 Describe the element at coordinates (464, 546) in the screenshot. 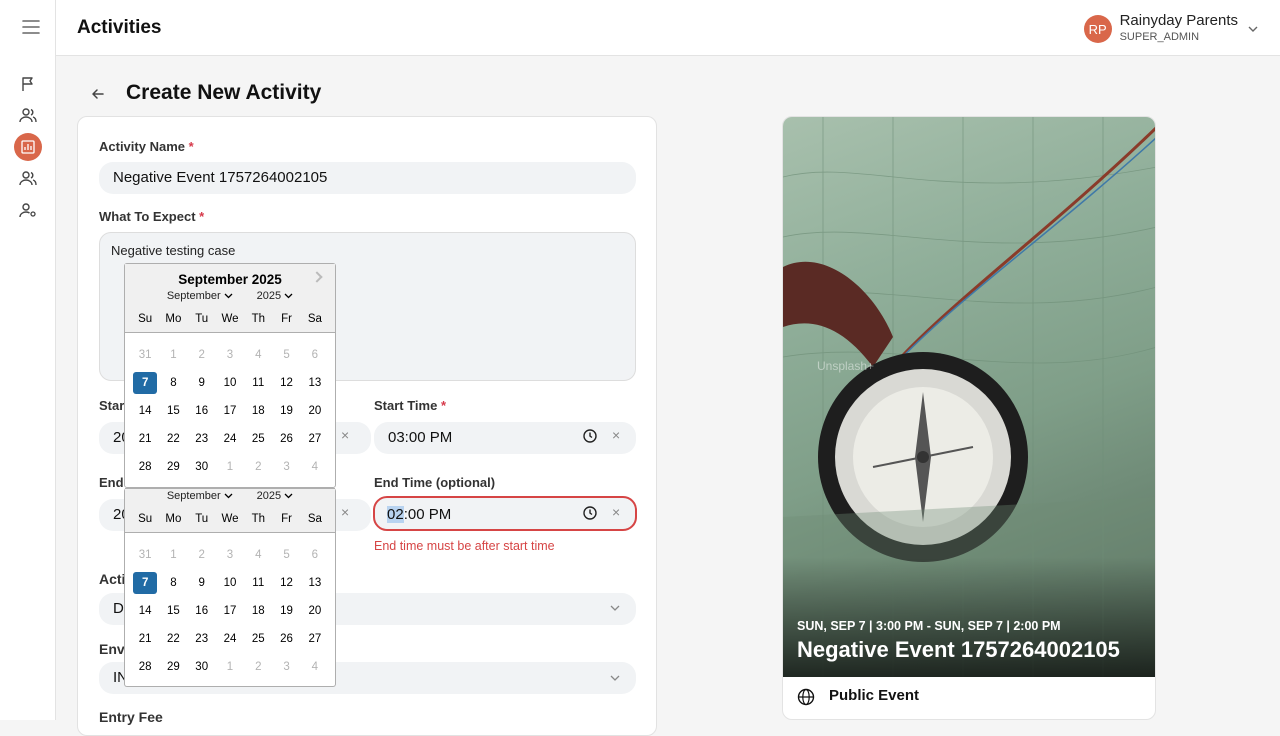

I see `end-time-error-message: End time must be after start time` at that location.